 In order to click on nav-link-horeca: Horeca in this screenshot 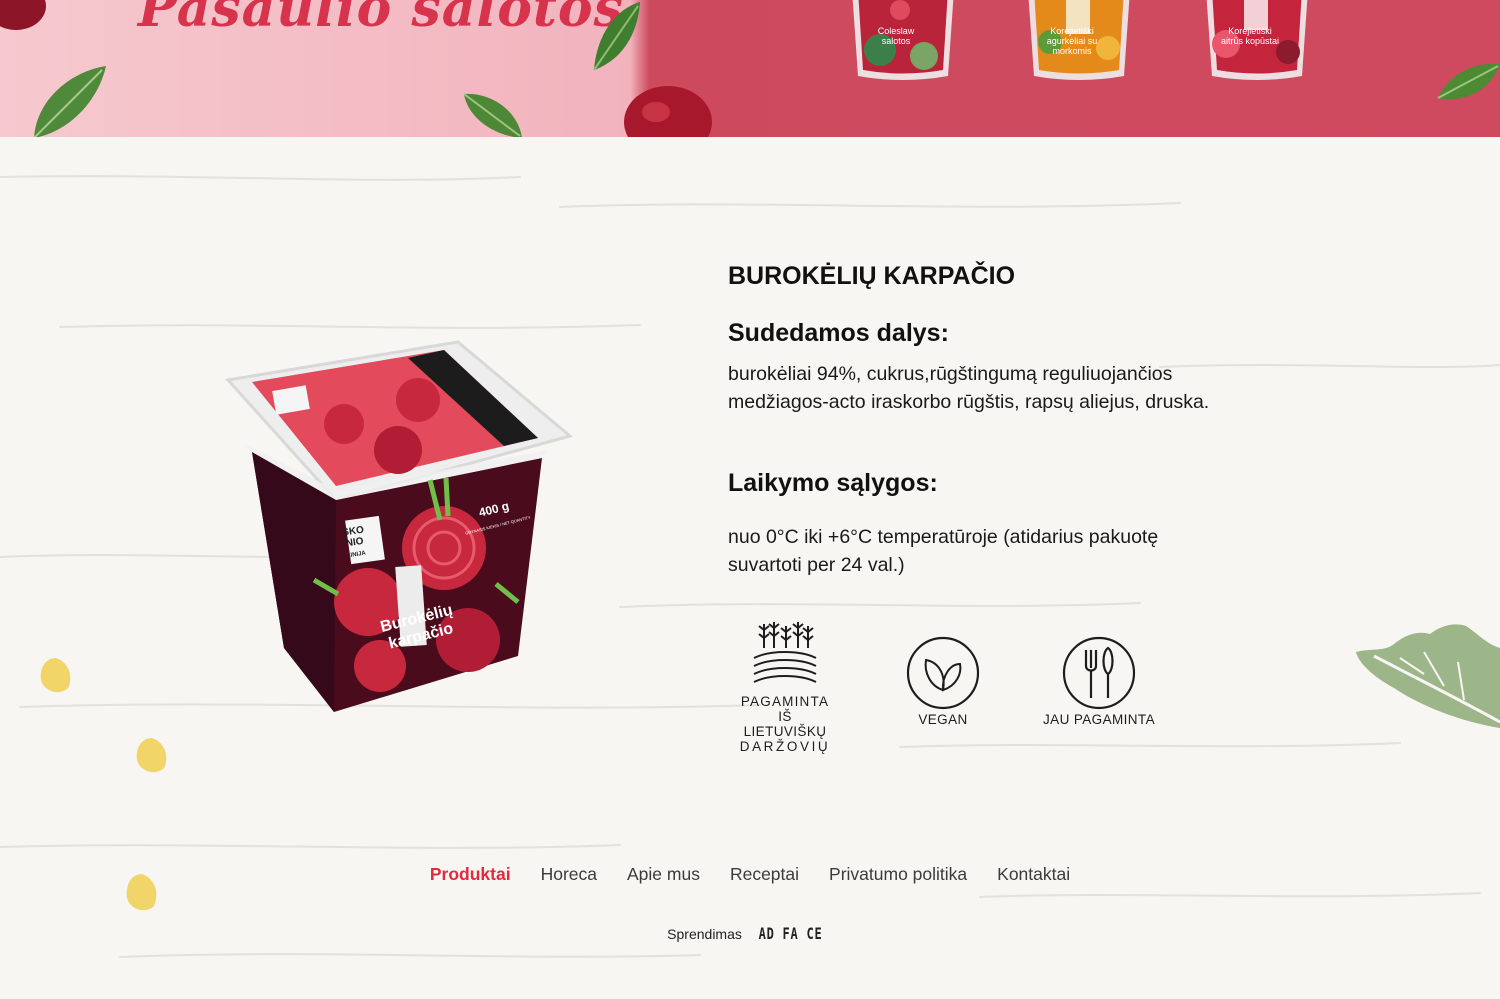, I will do `click(569, 874)`.